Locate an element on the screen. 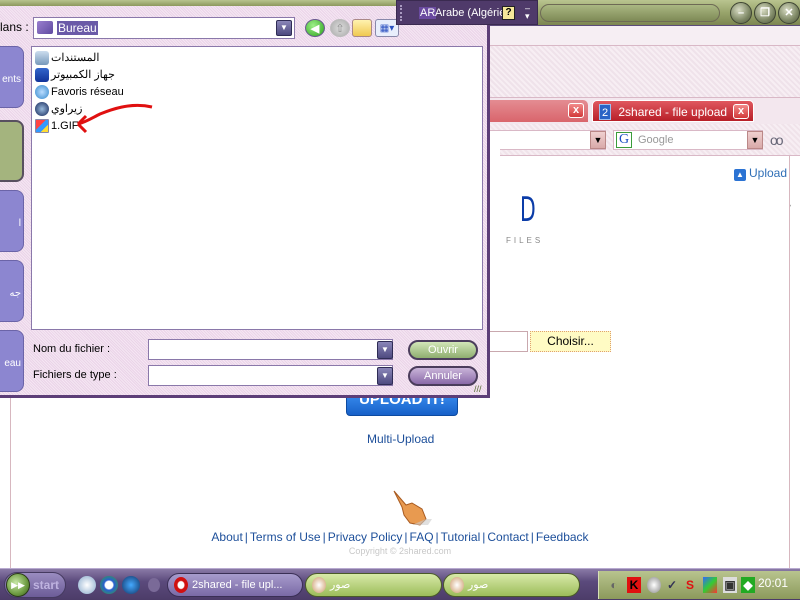 The height and width of the screenshot is (600, 800). file-item: المستندات is located at coordinates (67, 58).